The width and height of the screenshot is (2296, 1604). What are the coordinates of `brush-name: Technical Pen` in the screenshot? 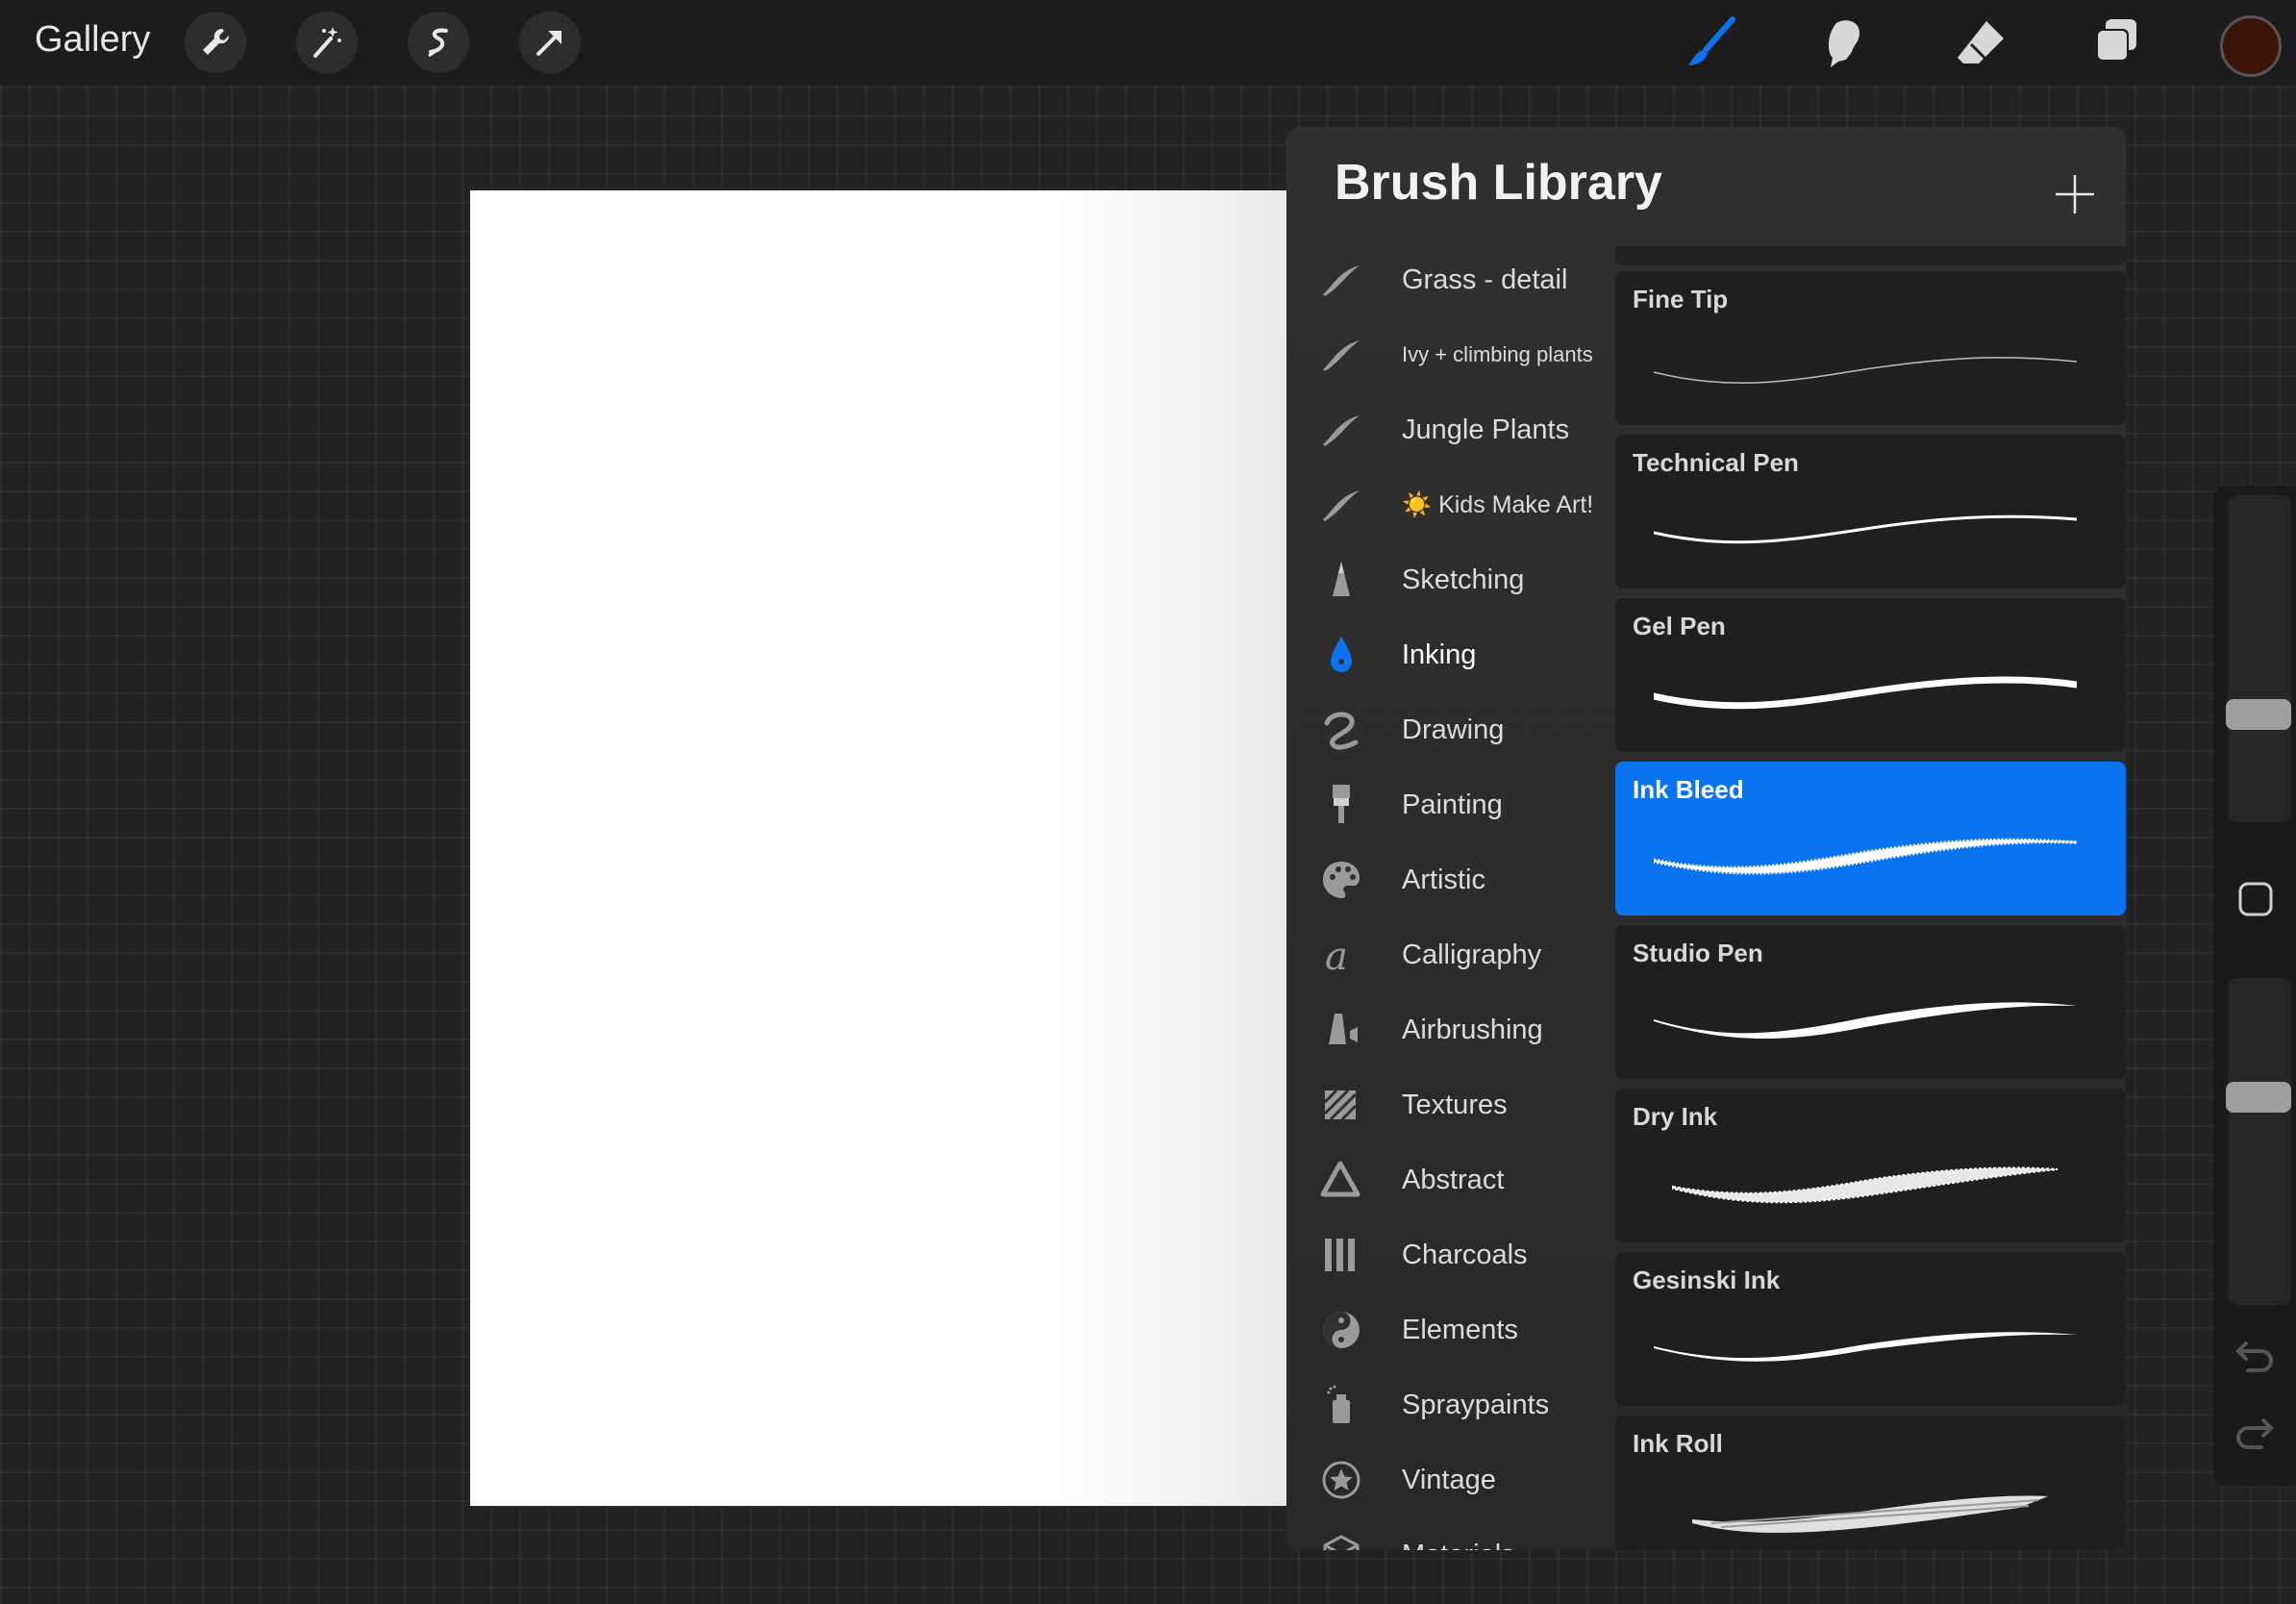 It's located at (1716, 462).